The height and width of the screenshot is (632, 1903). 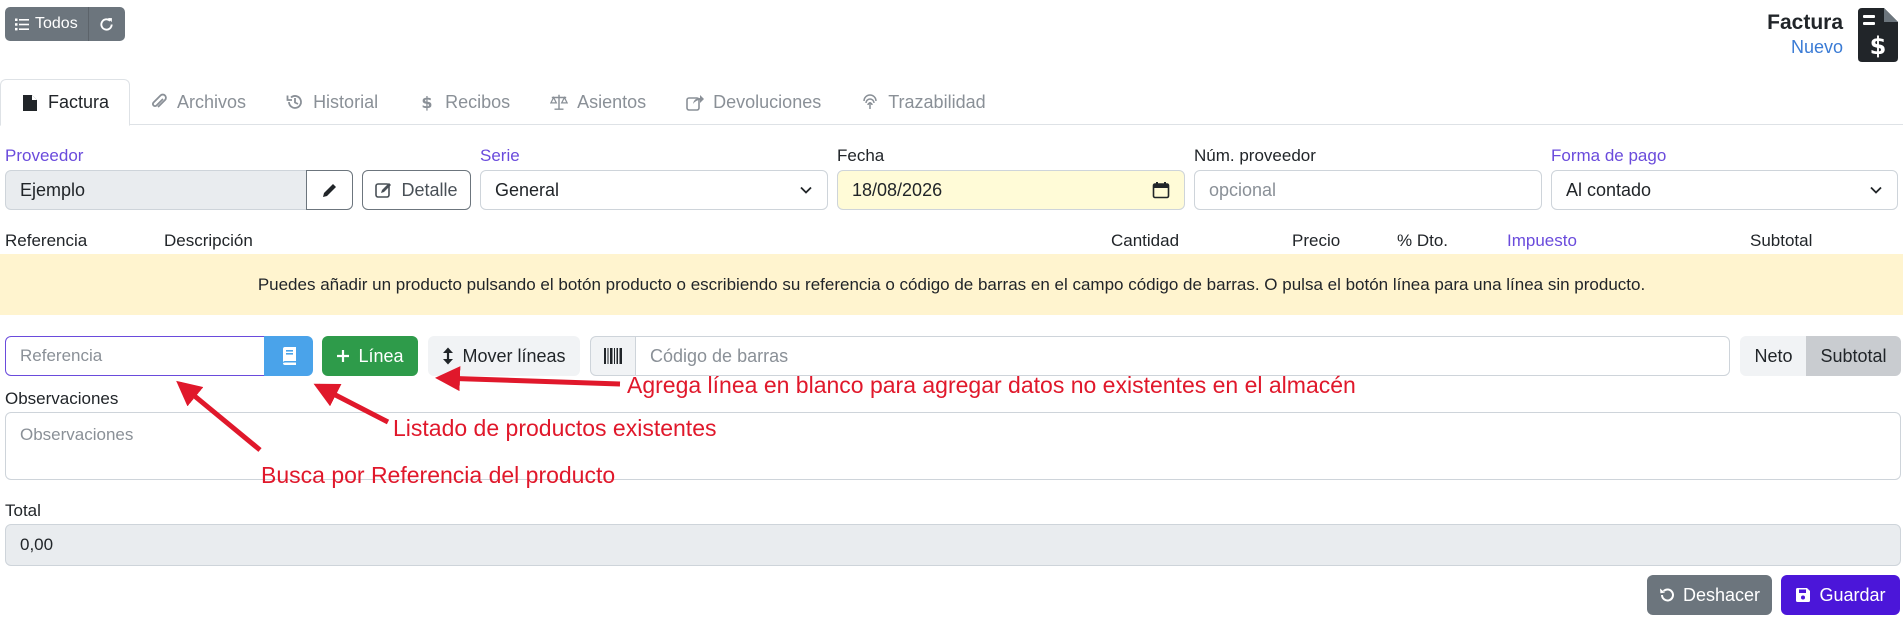 What do you see at coordinates (861, 155) in the screenshot?
I see `fecha-label: Fecha` at bounding box center [861, 155].